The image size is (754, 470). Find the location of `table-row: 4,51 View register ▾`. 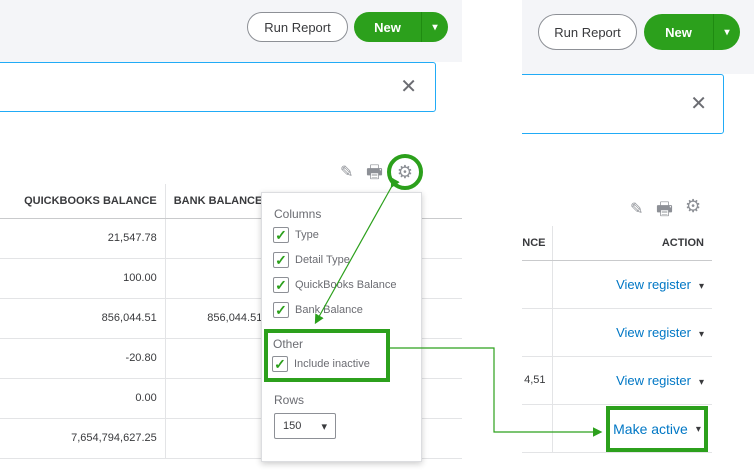

table-row: 4,51 View register ▾ is located at coordinates (617, 380).